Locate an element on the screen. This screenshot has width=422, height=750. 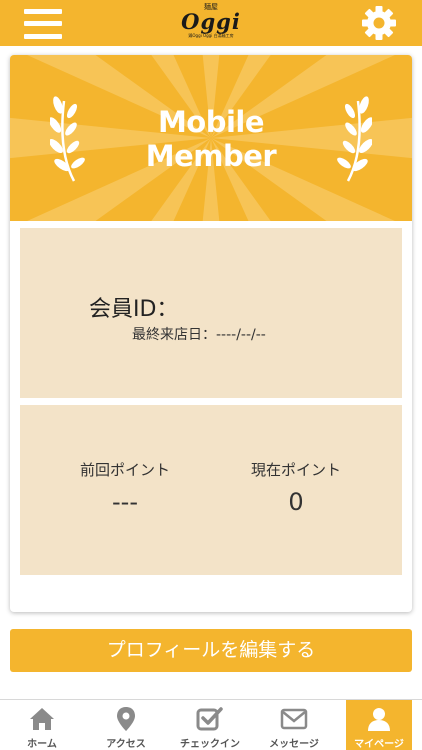
logo-main-text: Oggi is located at coordinates (211, 21).